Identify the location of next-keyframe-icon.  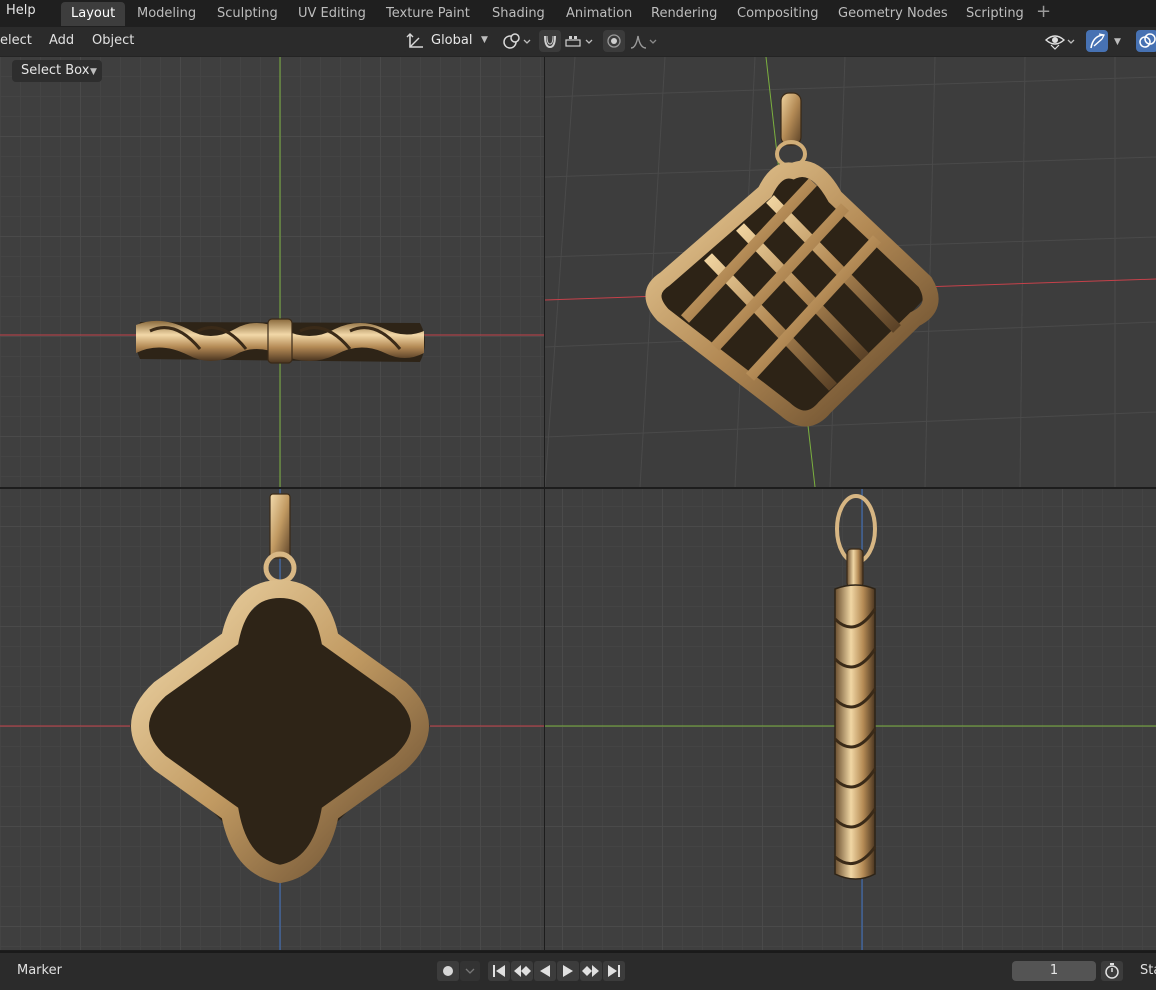
(590, 971).